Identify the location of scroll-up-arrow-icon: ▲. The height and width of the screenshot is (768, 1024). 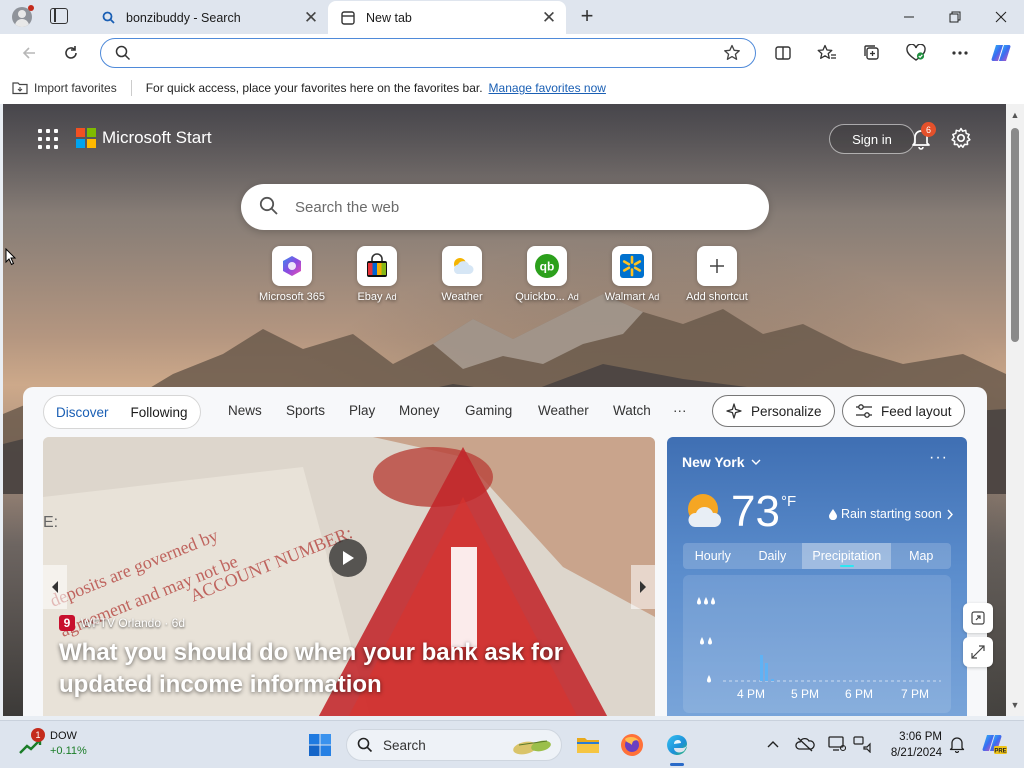
(1015, 115).